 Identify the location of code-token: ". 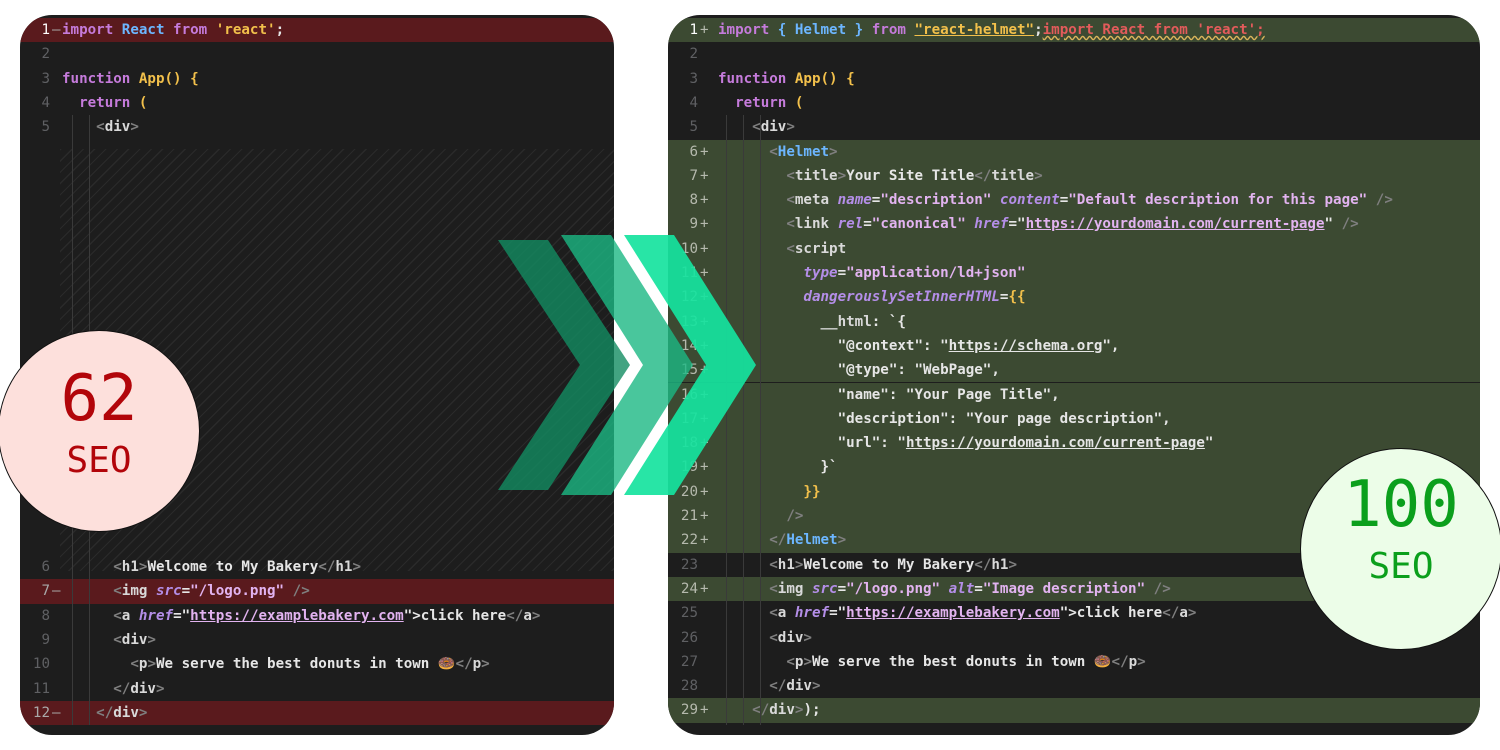
(1329, 224).